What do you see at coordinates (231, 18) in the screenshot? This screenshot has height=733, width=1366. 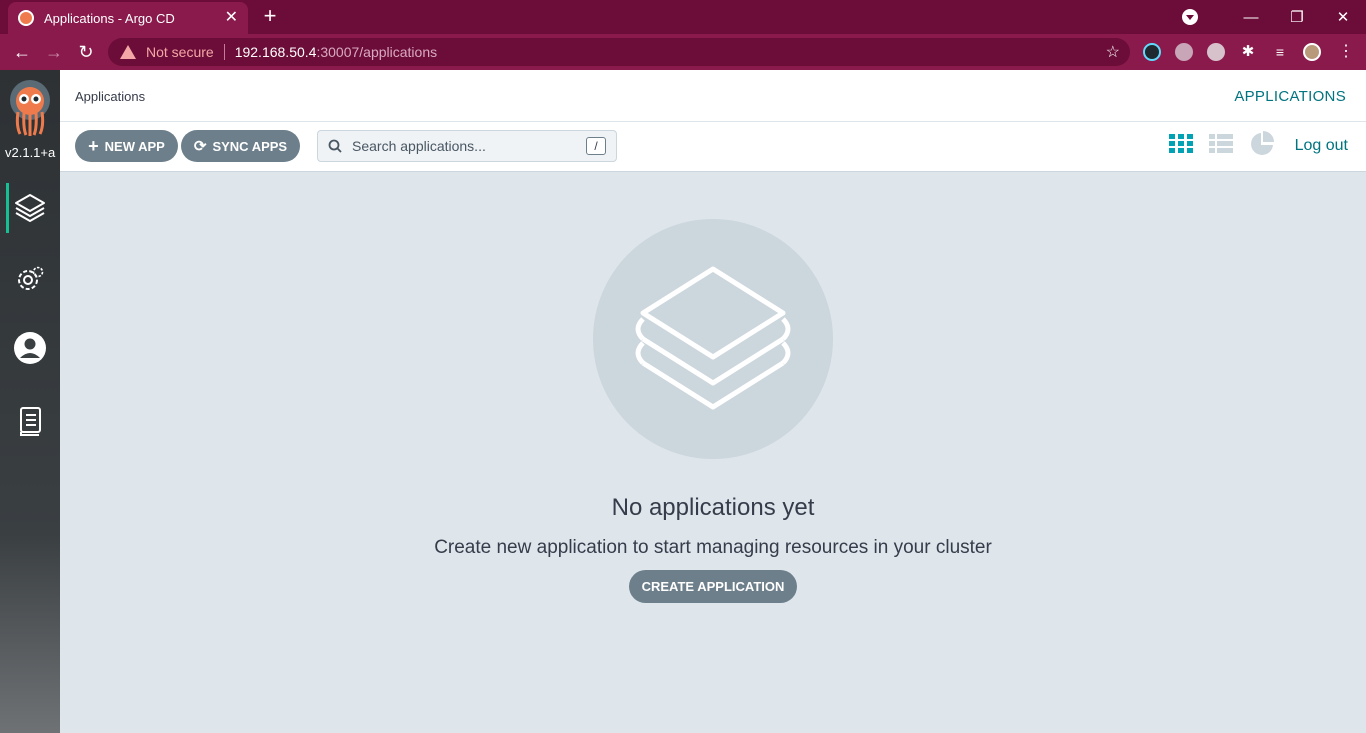 I see `tab-close-button: ✕` at bounding box center [231, 18].